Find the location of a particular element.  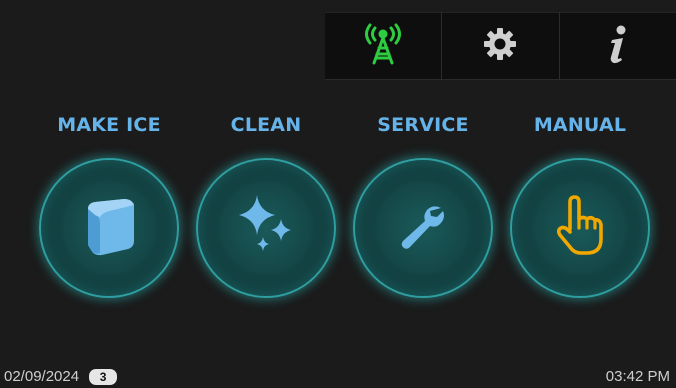

sparkle-icon is located at coordinates (266, 228).